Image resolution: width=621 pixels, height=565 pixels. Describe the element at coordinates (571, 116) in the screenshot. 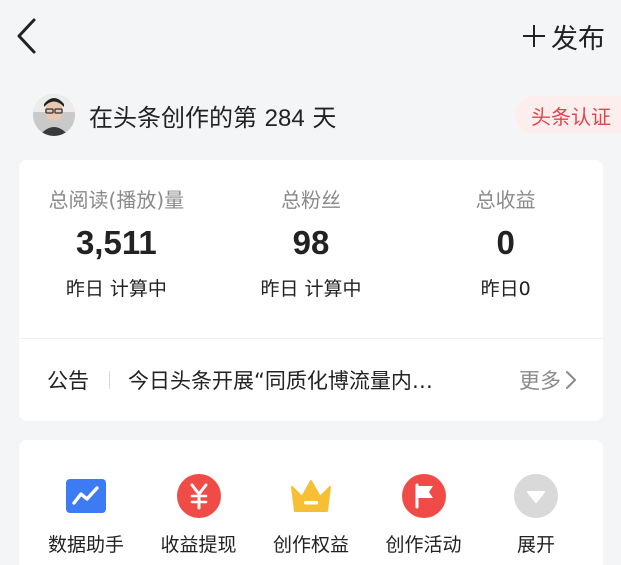

I see `certification-label: 头条认证` at that location.